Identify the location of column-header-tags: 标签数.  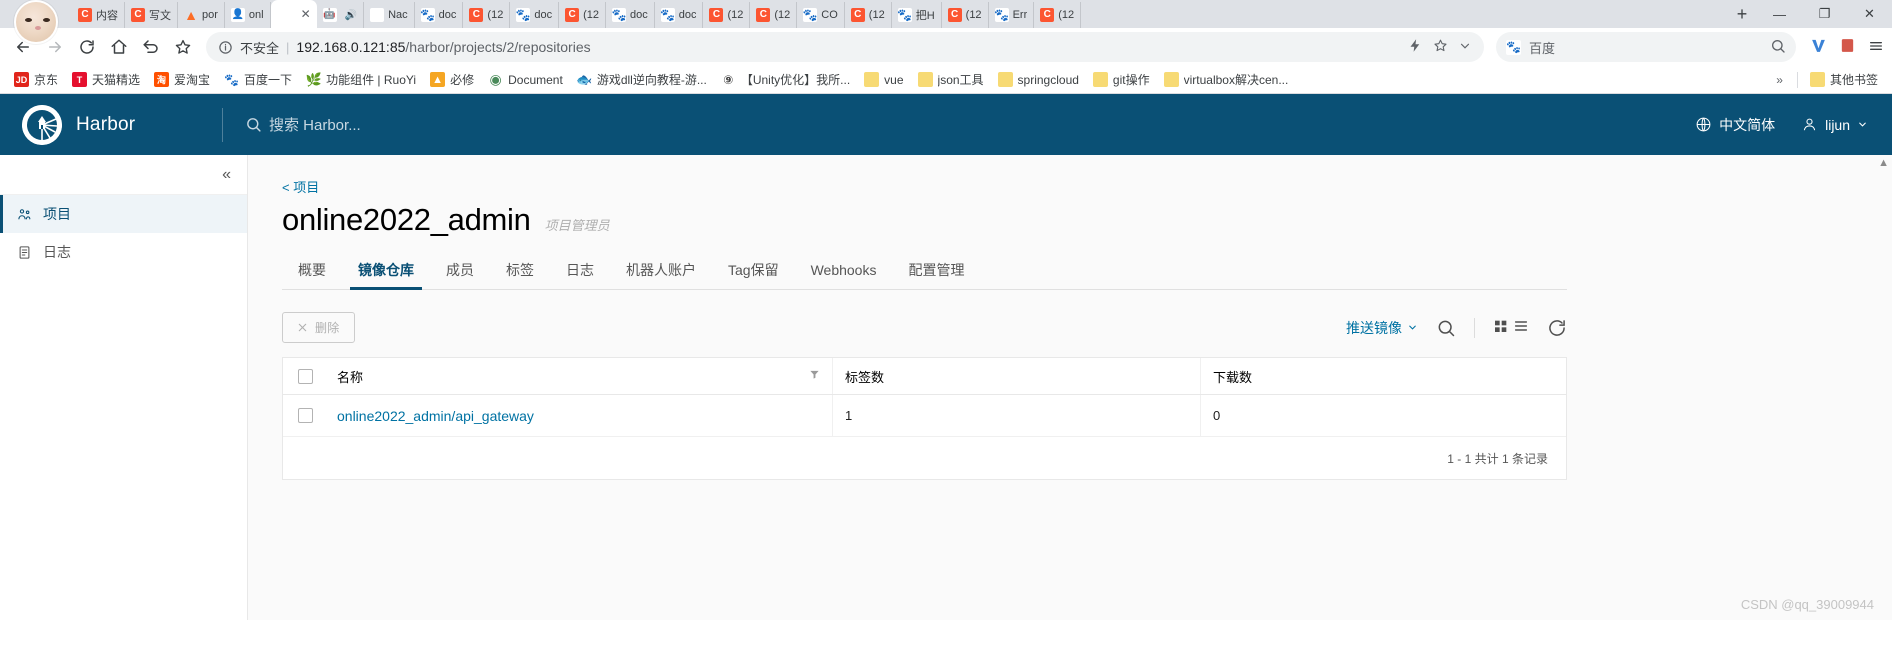
(1016, 376).